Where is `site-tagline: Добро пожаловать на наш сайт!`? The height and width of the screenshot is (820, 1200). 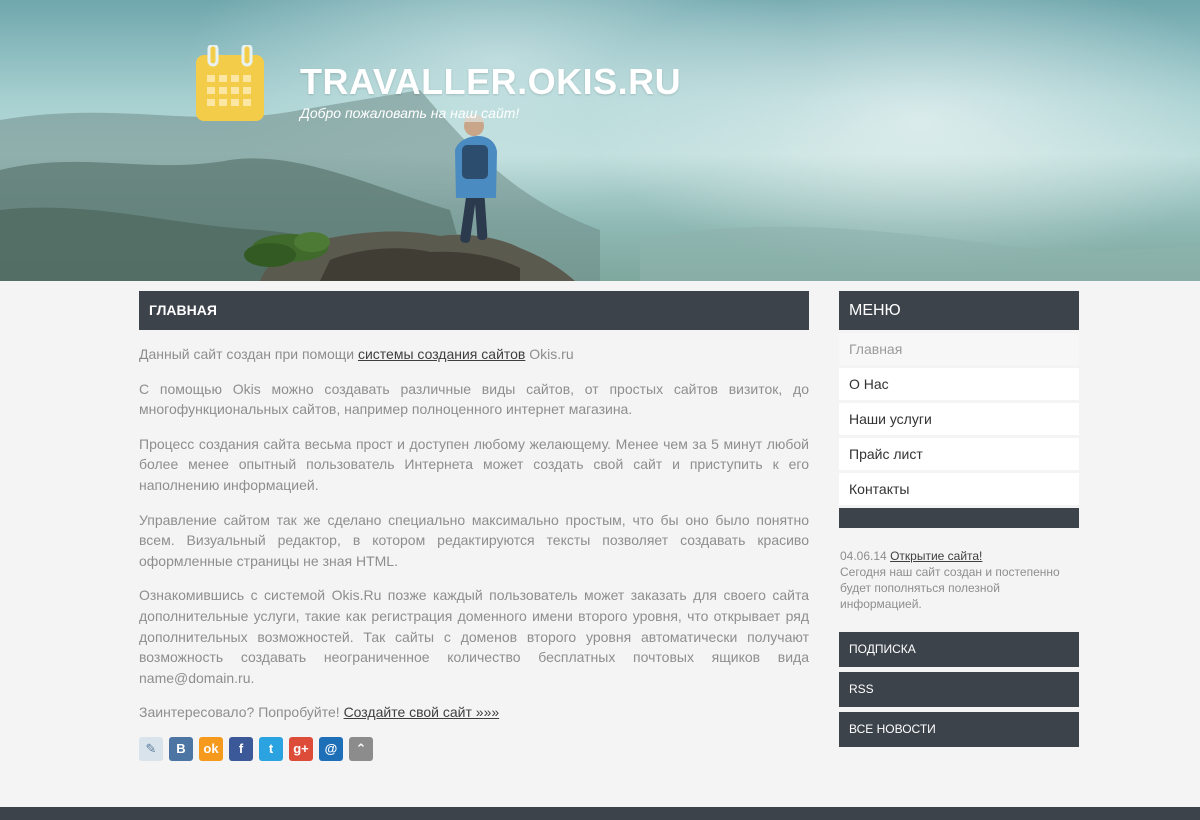 site-tagline: Добро пожаловать на наш сайт! is located at coordinates (410, 113).